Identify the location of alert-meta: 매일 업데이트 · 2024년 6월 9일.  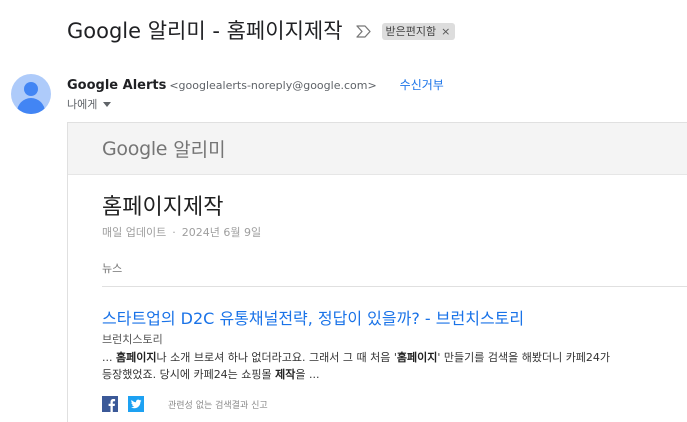
(181, 232).